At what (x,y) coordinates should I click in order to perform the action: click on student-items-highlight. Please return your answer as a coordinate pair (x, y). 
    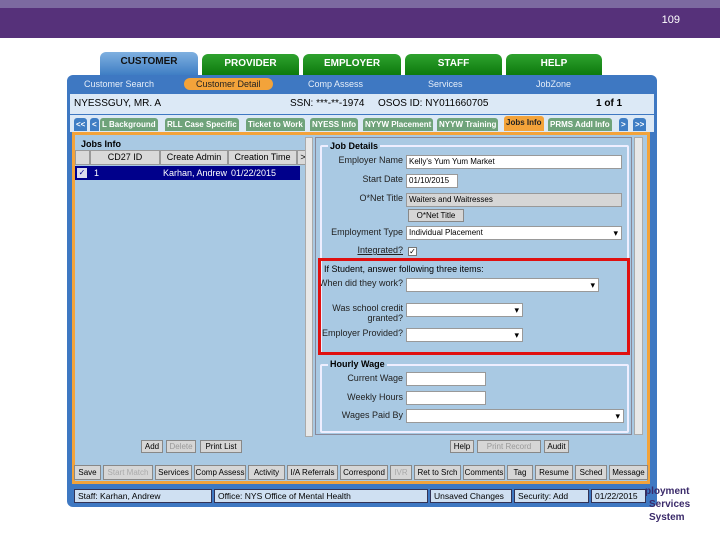
    Looking at the image, I should click on (474, 306).